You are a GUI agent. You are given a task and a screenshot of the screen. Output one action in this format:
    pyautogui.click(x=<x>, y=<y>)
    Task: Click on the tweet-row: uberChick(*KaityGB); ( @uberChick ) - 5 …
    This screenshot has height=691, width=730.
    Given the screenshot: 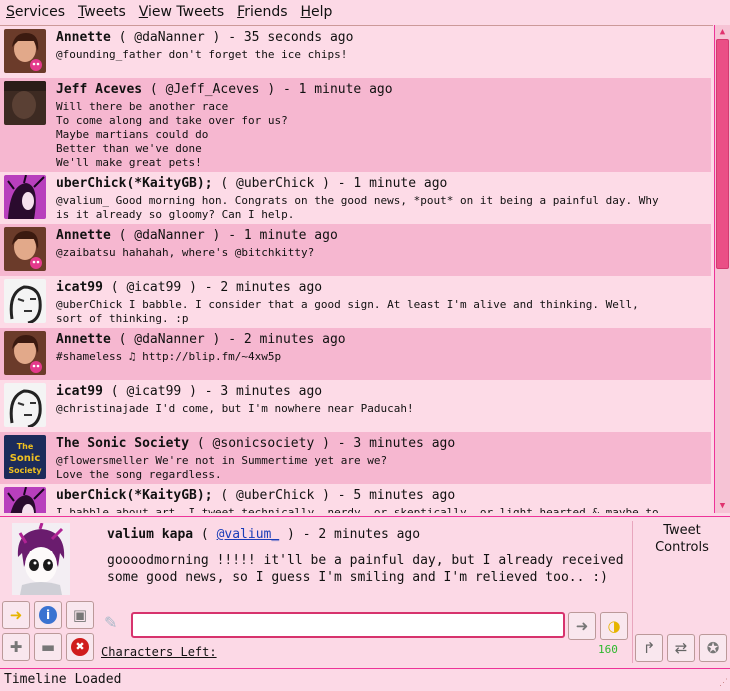 What is the action you would take?
    pyautogui.click(x=355, y=498)
    